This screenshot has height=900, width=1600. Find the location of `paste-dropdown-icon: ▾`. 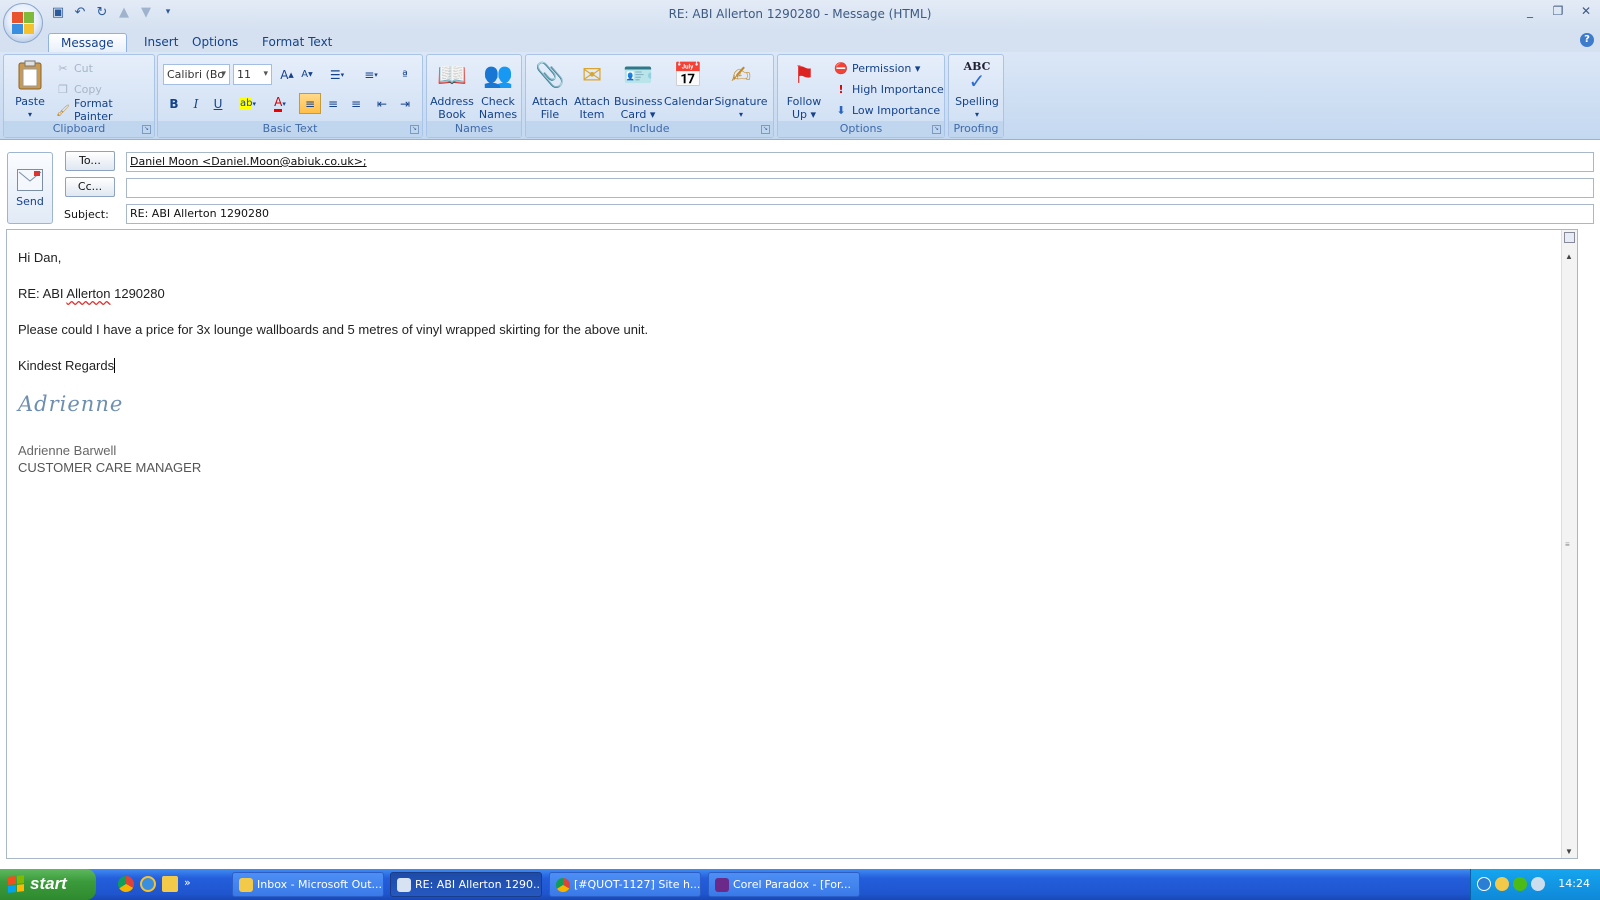

paste-dropdown-icon: ▾ is located at coordinates (30, 114).